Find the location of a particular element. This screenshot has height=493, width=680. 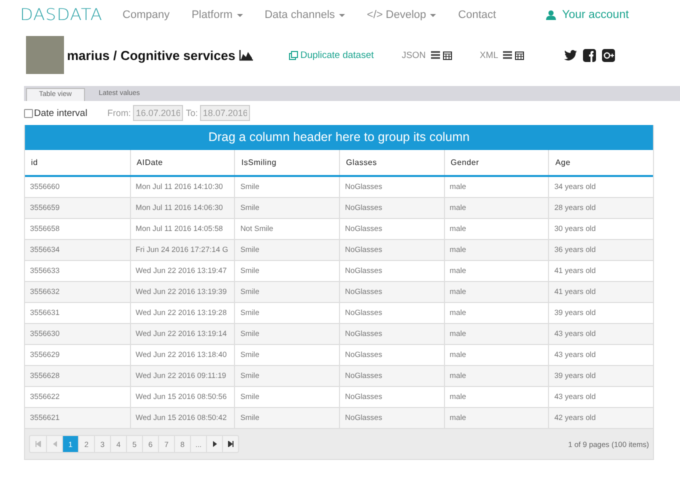

export-label: XML is located at coordinates (489, 55).